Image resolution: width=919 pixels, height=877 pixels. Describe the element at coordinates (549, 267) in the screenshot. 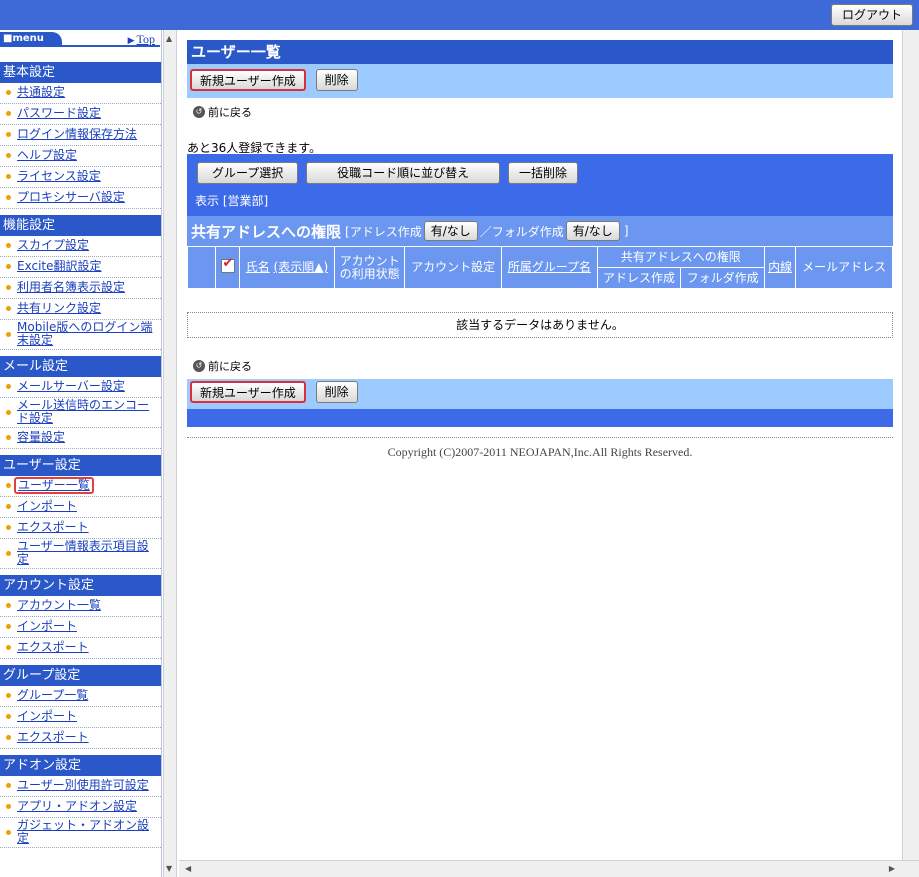

I see `group-sort-link: 所属グループ名` at that location.